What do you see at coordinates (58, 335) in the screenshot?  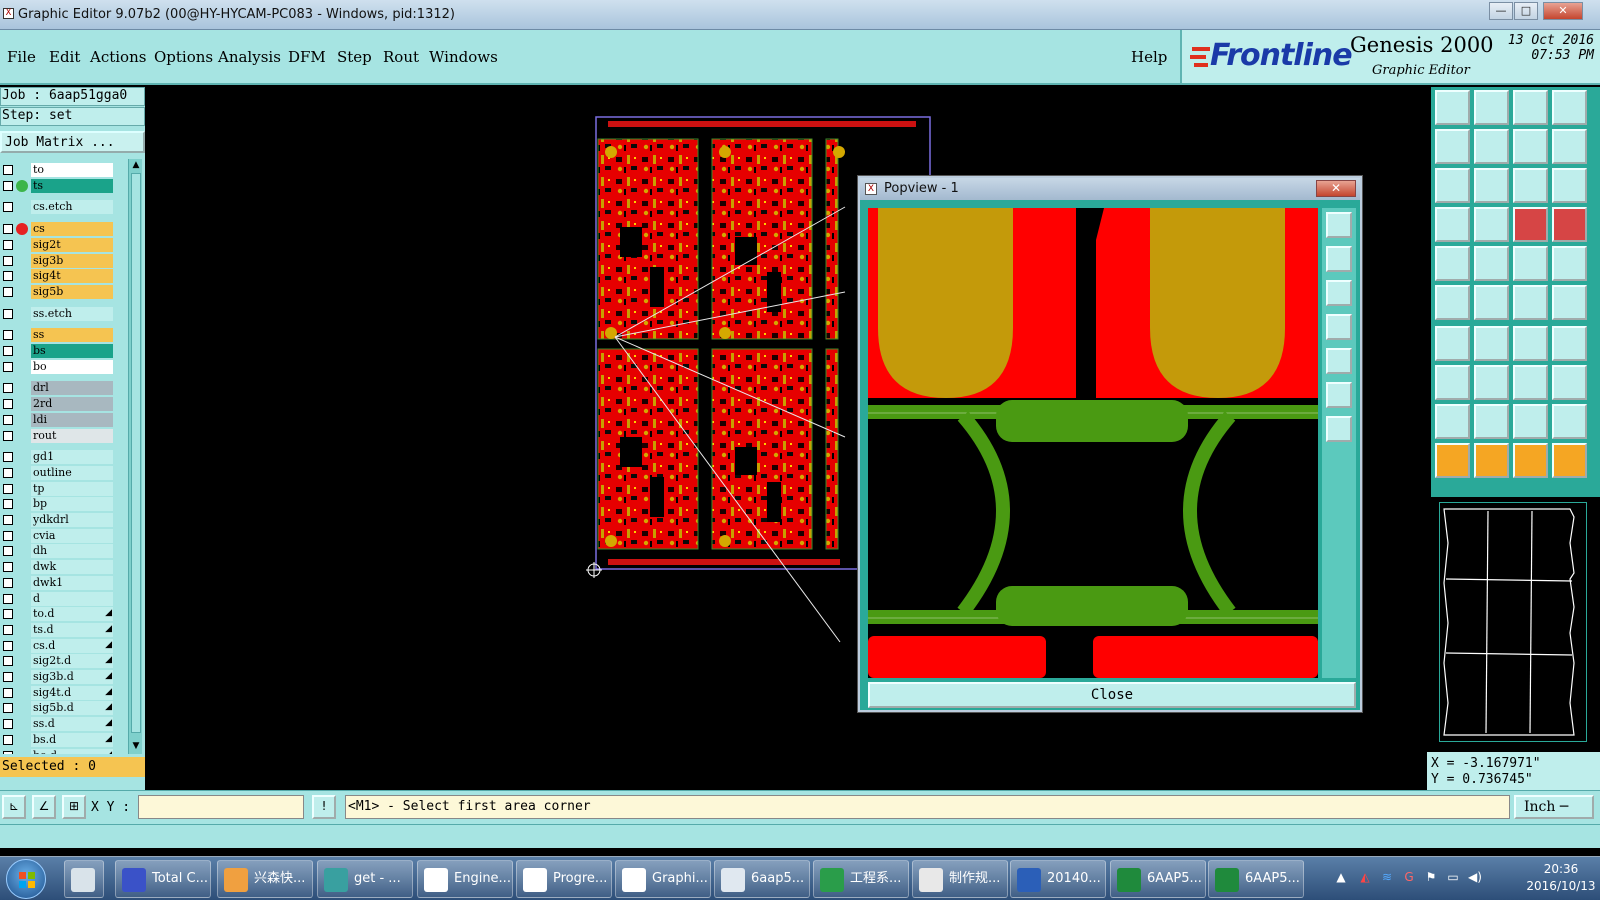 I see `layer-row: ss` at bounding box center [58, 335].